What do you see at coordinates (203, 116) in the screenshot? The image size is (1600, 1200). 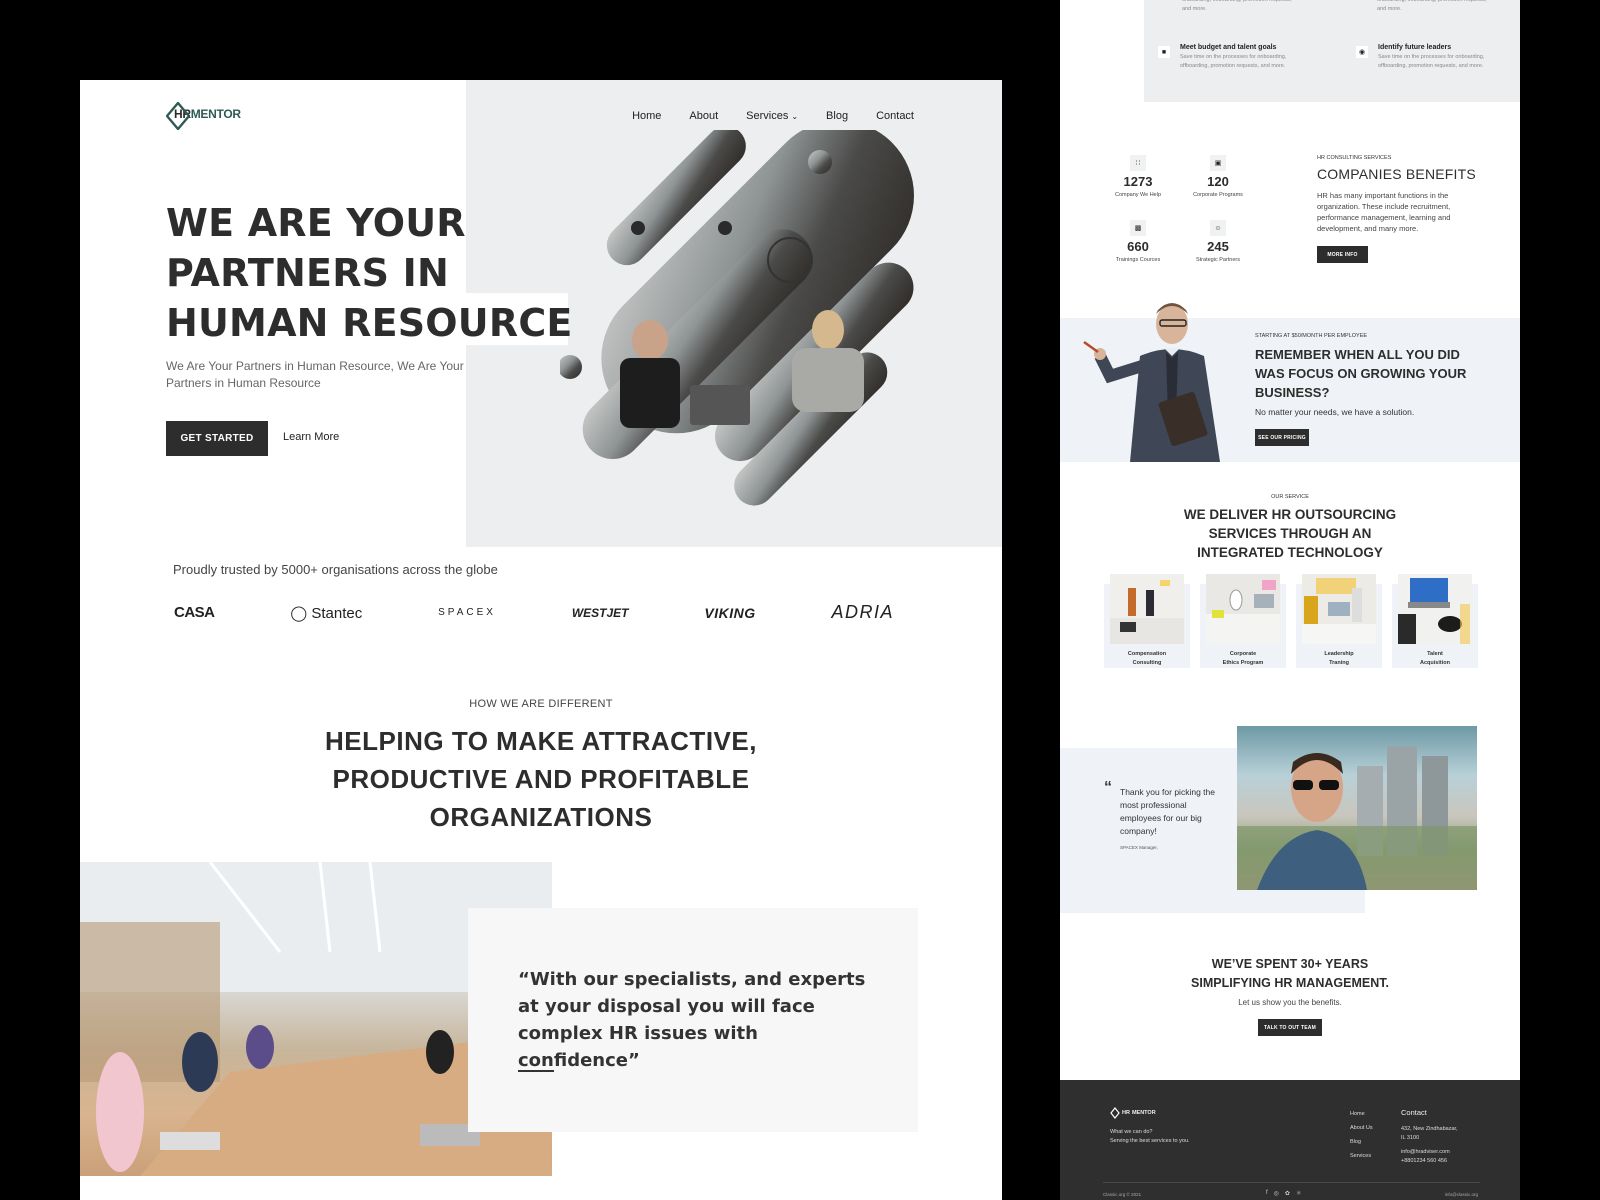 I see `logo: HRMENTOR` at bounding box center [203, 116].